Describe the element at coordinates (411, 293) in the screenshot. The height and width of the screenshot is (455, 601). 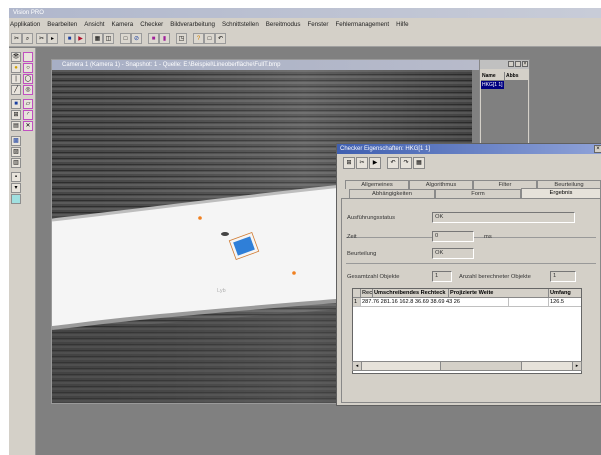
I see `grid-header-umschreibendes: Umschreibendes Rechteck` at that location.